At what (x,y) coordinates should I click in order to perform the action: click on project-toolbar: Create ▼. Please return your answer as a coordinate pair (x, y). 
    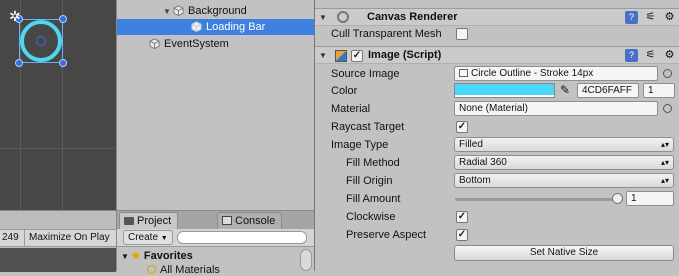
    Looking at the image, I should click on (216, 238).